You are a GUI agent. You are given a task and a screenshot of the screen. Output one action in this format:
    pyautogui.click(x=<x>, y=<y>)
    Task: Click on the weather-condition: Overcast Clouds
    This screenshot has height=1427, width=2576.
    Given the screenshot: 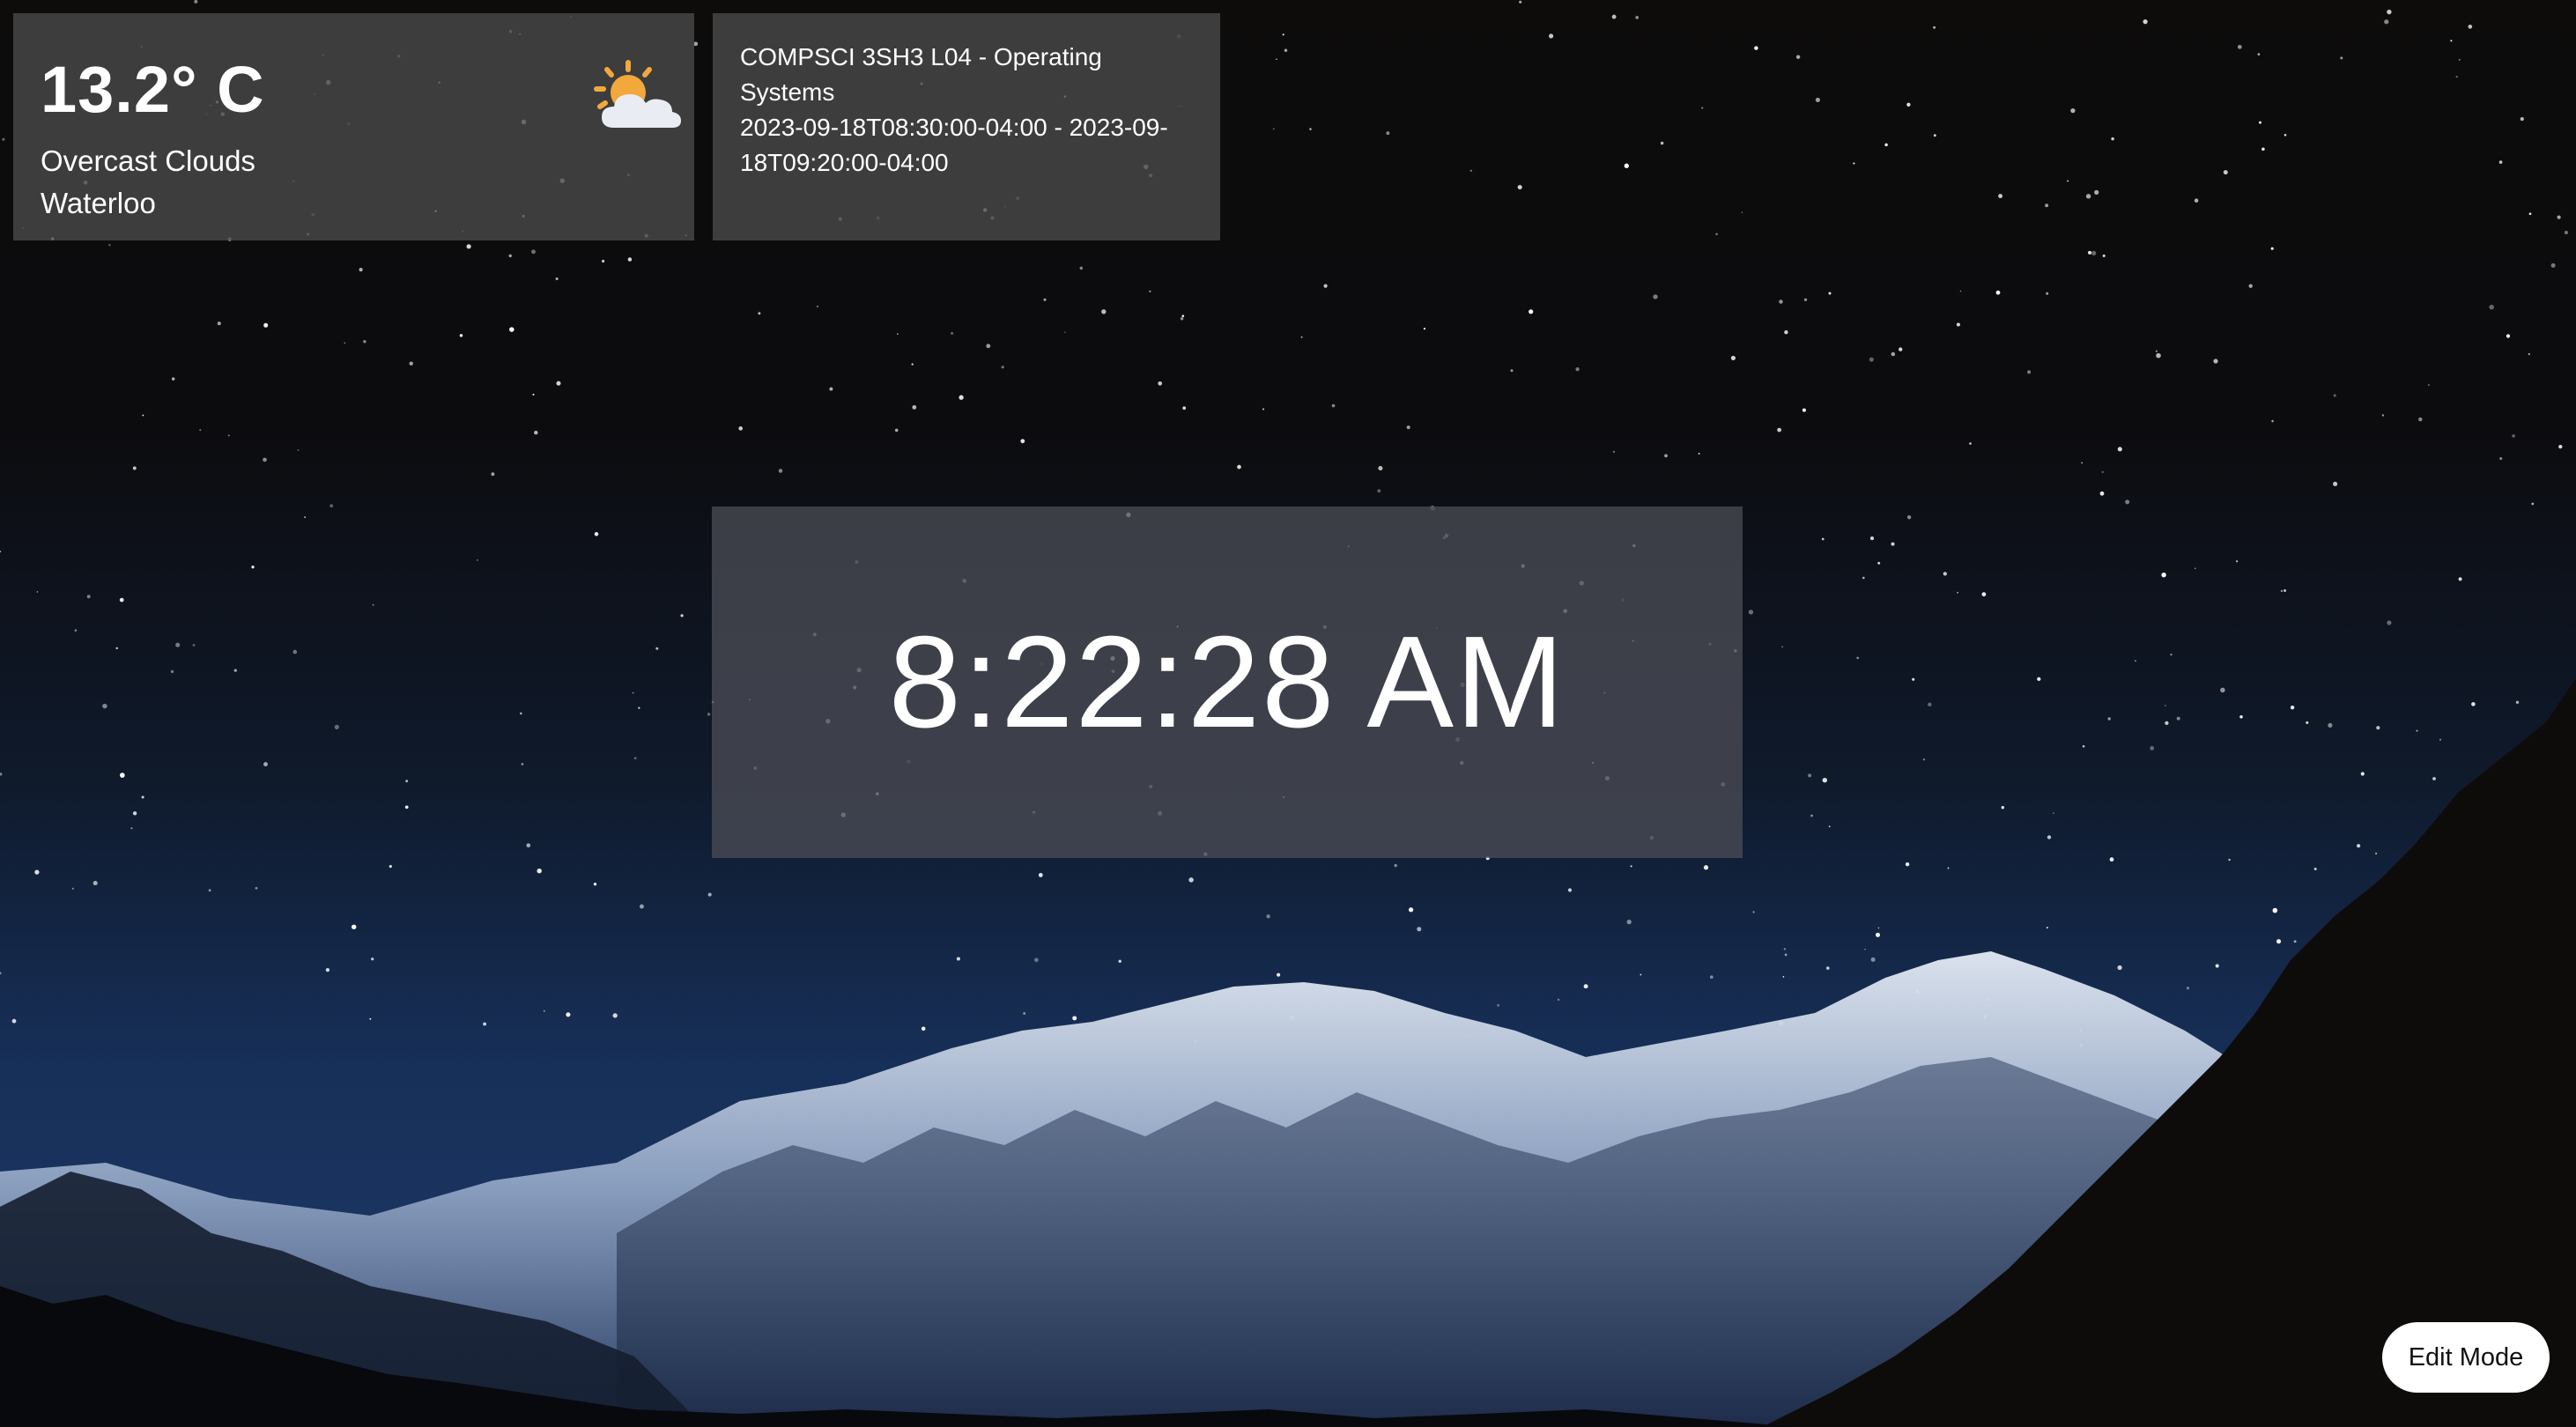 What is the action you would take?
    pyautogui.click(x=148, y=160)
    